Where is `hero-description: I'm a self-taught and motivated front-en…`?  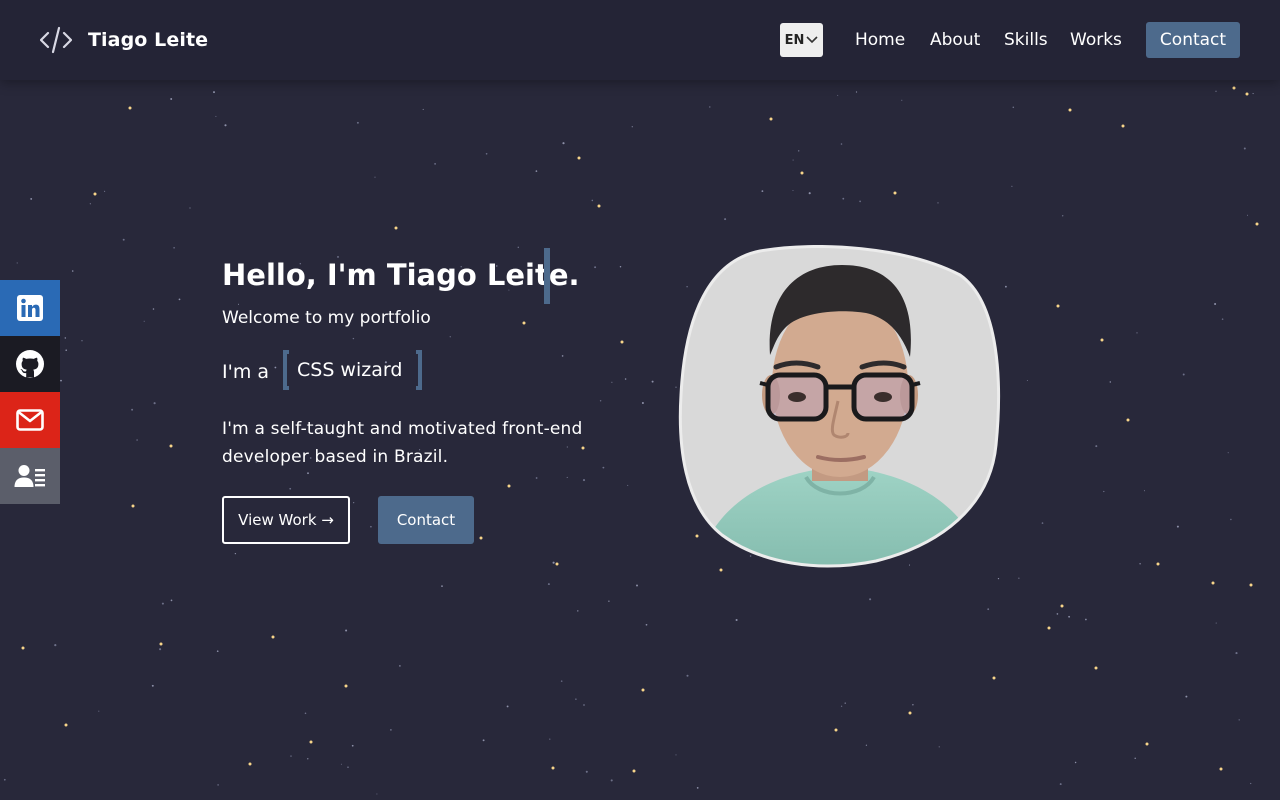
hero-description: I'm a self-taught and motivated front-en… is located at coordinates (402, 443).